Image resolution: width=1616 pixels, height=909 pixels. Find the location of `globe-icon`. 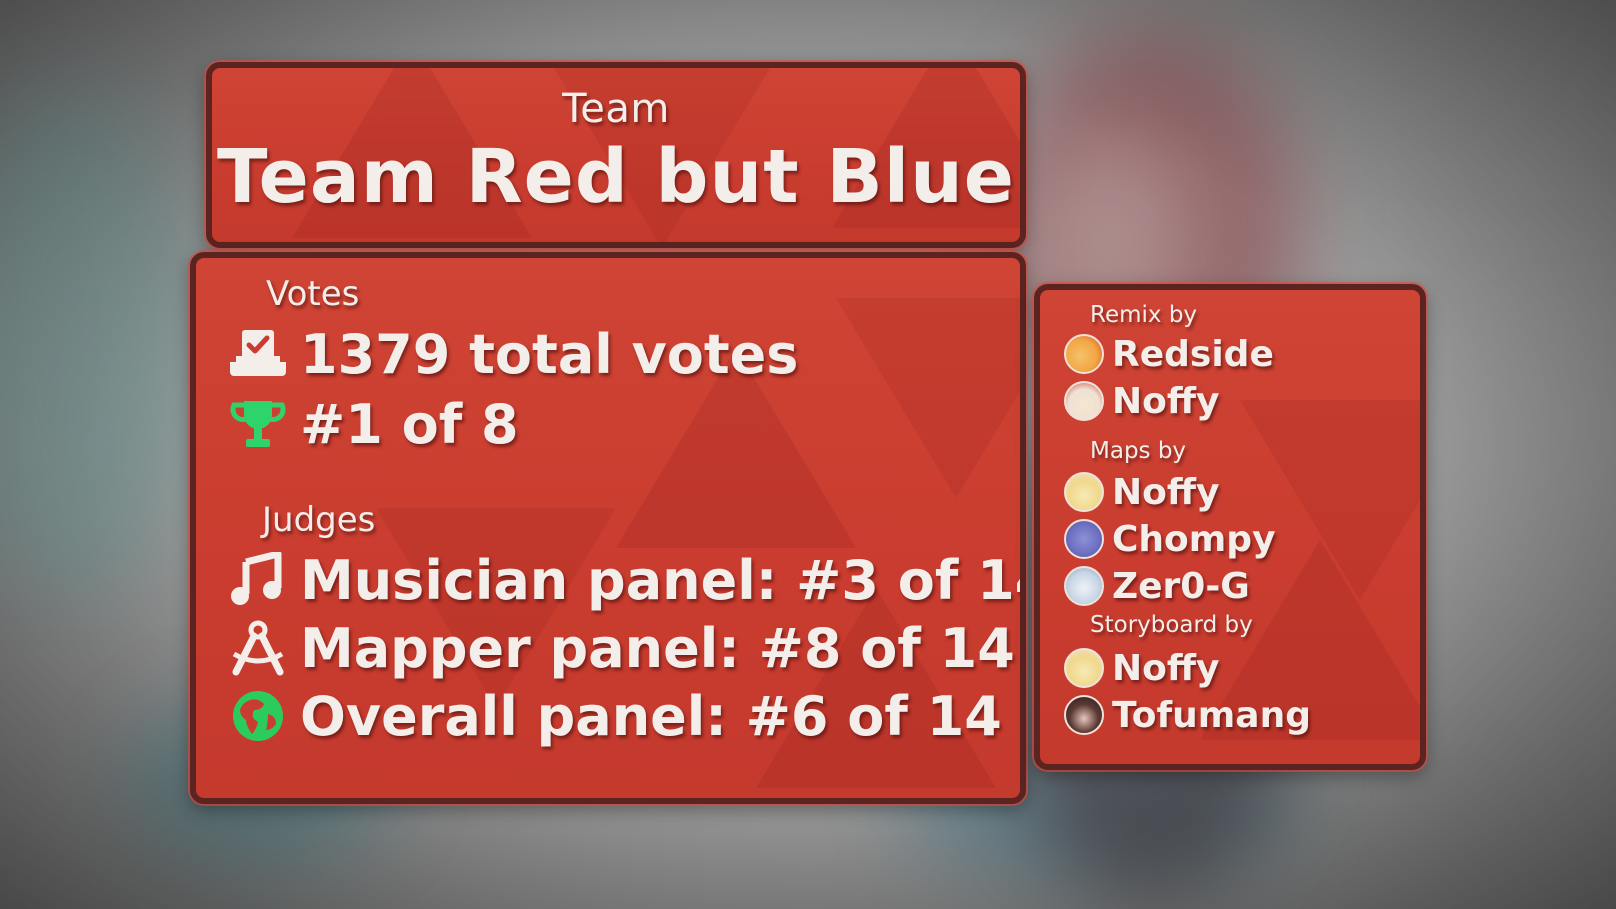

globe-icon is located at coordinates (258, 716).